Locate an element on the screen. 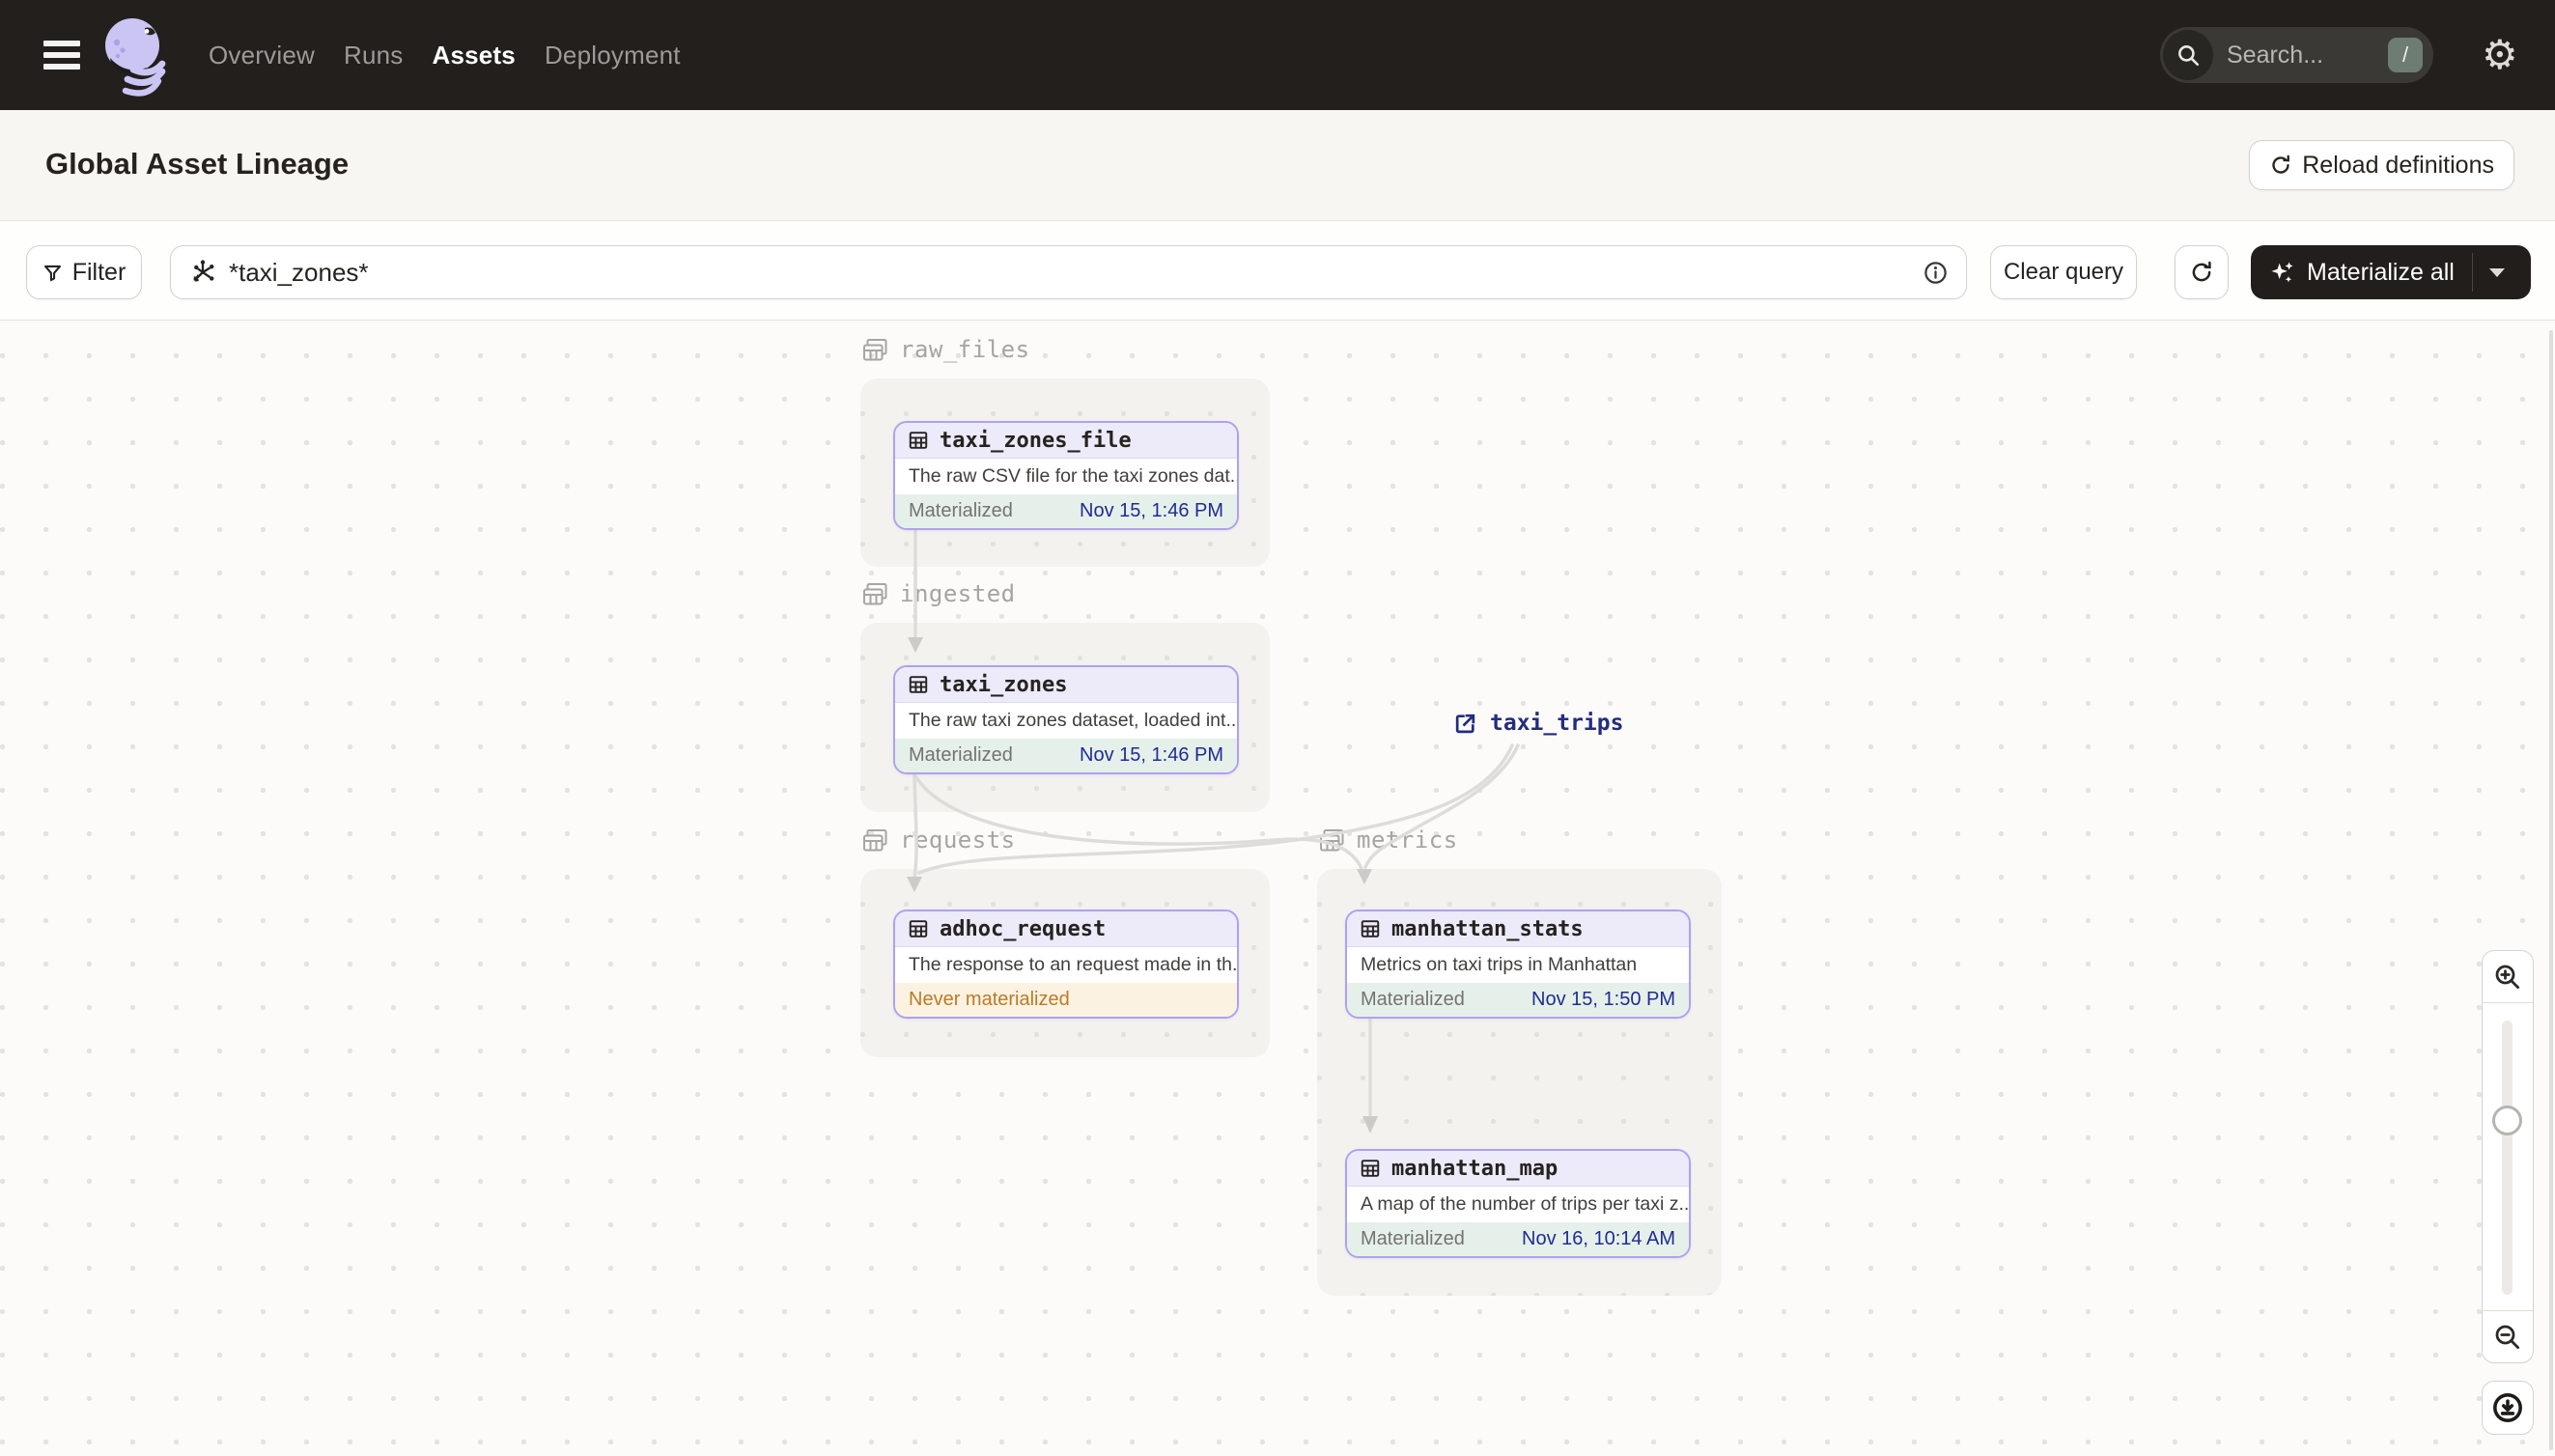 Image resolution: width=2555 pixels, height=1456 pixels. asset-query-input is located at coordinates (1070, 273).